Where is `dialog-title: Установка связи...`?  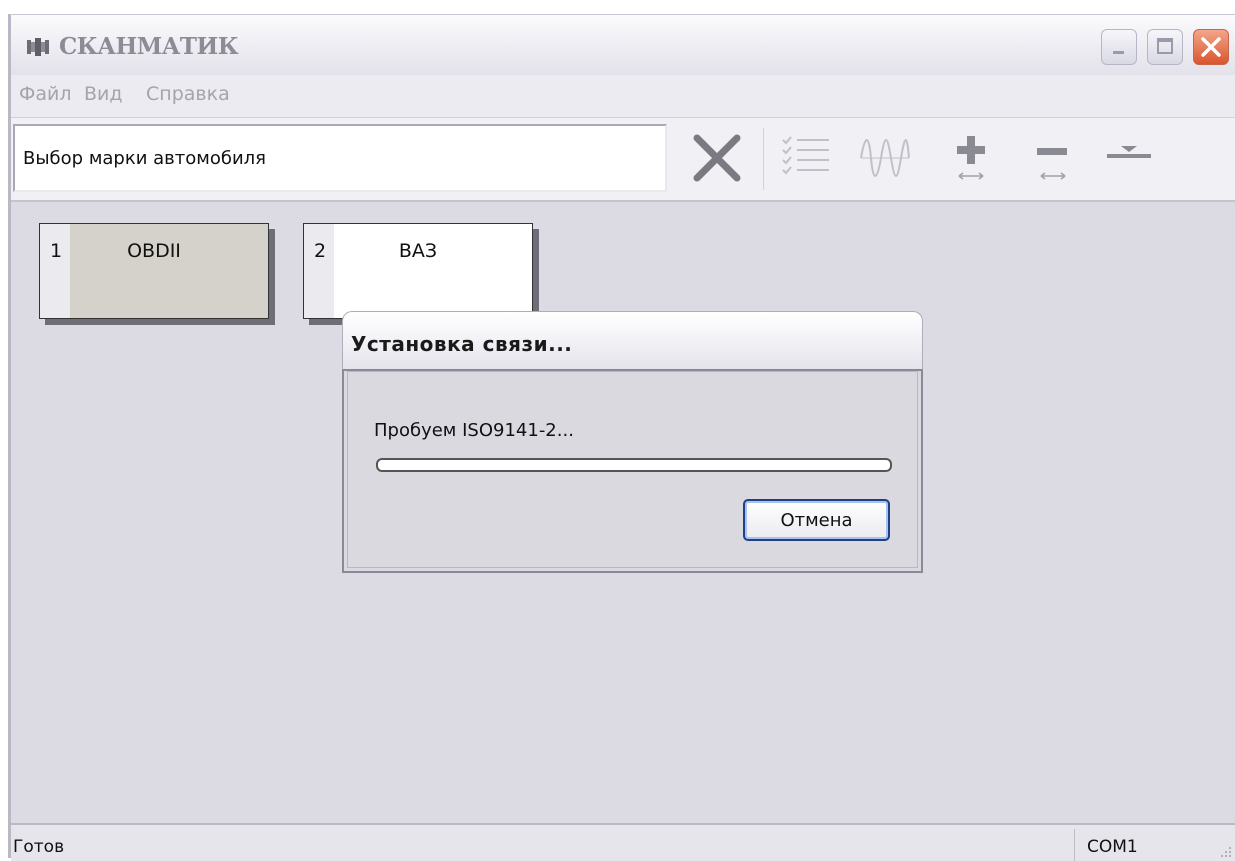
dialog-title: Установка связи... is located at coordinates (462, 344).